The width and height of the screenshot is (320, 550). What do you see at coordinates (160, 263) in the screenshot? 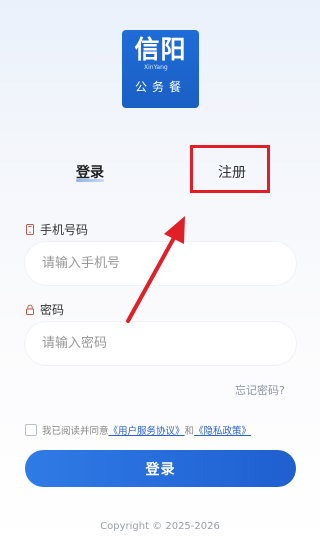
I see `phone-input` at bounding box center [160, 263].